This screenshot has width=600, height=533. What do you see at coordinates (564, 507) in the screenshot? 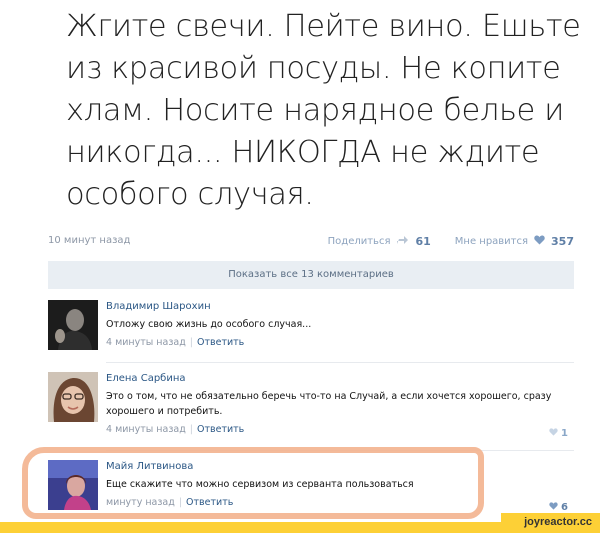
I see `comment-like-count: 6` at bounding box center [564, 507].